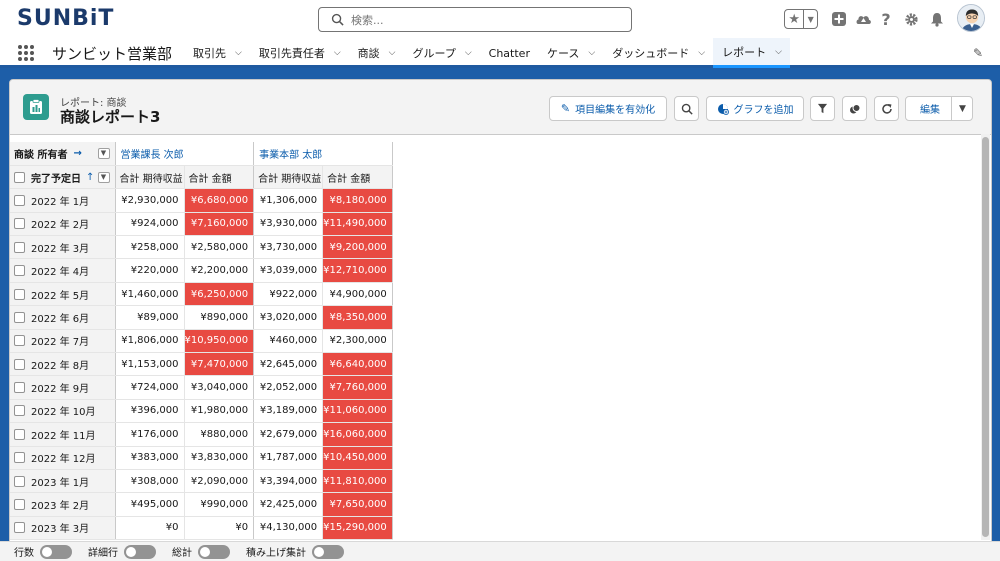 The image size is (1000, 561). What do you see at coordinates (60, 249) in the screenshot?
I see `month-label: 2022 年 3月` at bounding box center [60, 249].